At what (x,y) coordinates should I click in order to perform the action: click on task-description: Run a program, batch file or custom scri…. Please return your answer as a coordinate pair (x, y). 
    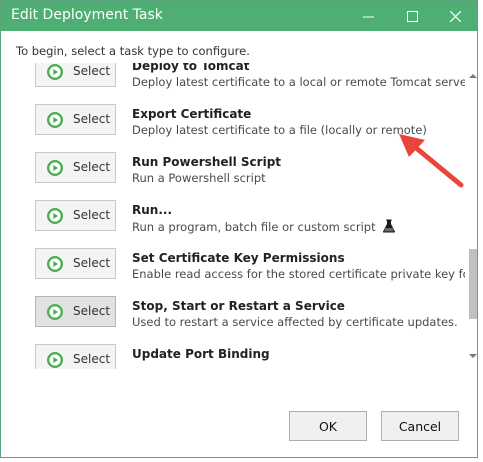
    Looking at the image, I should click on (254, 227).